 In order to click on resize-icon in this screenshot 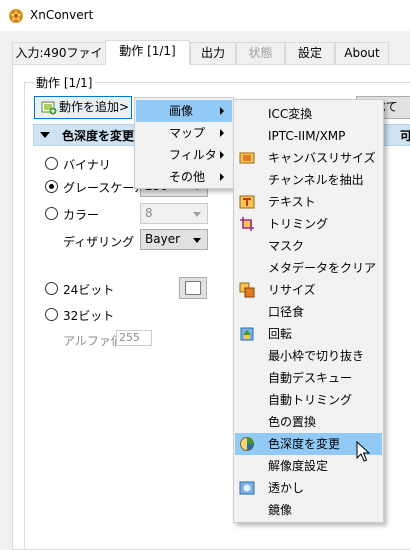, I will do `click(247, 290)`.